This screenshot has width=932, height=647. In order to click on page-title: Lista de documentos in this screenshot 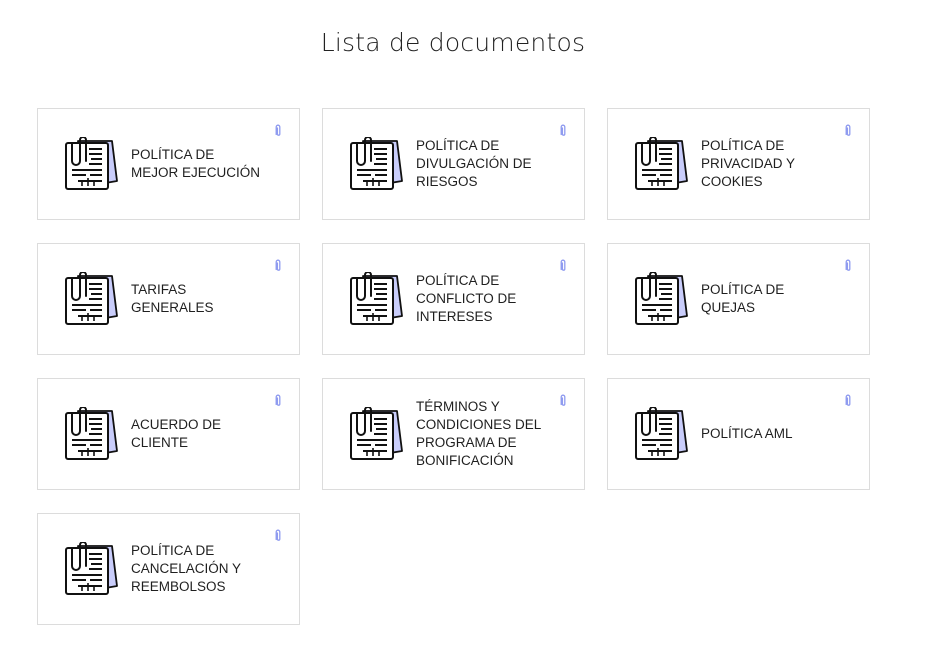, I will do `click(453, 42)`.